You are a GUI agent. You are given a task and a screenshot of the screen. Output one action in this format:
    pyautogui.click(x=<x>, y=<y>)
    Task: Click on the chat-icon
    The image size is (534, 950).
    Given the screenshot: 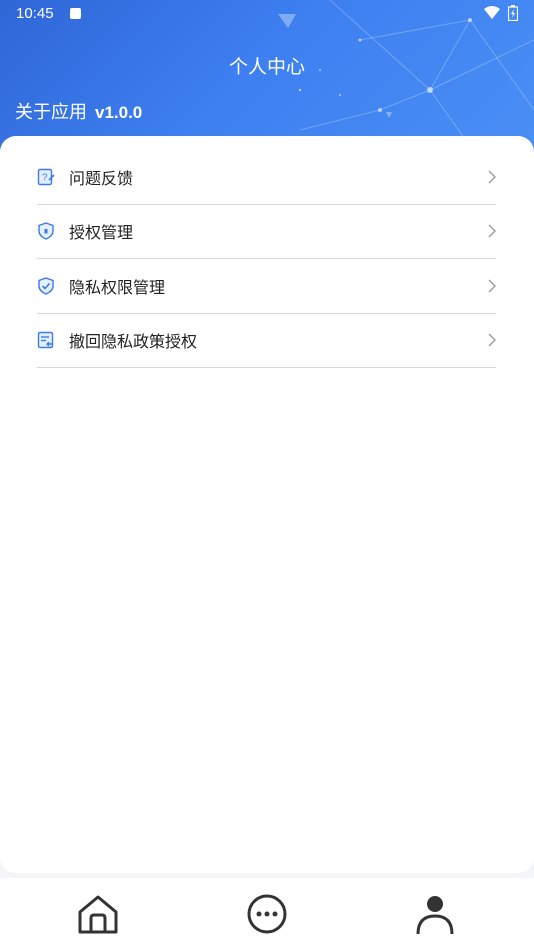 What is the action you would take?
    pyautogui.click(x=267, y=914)
    